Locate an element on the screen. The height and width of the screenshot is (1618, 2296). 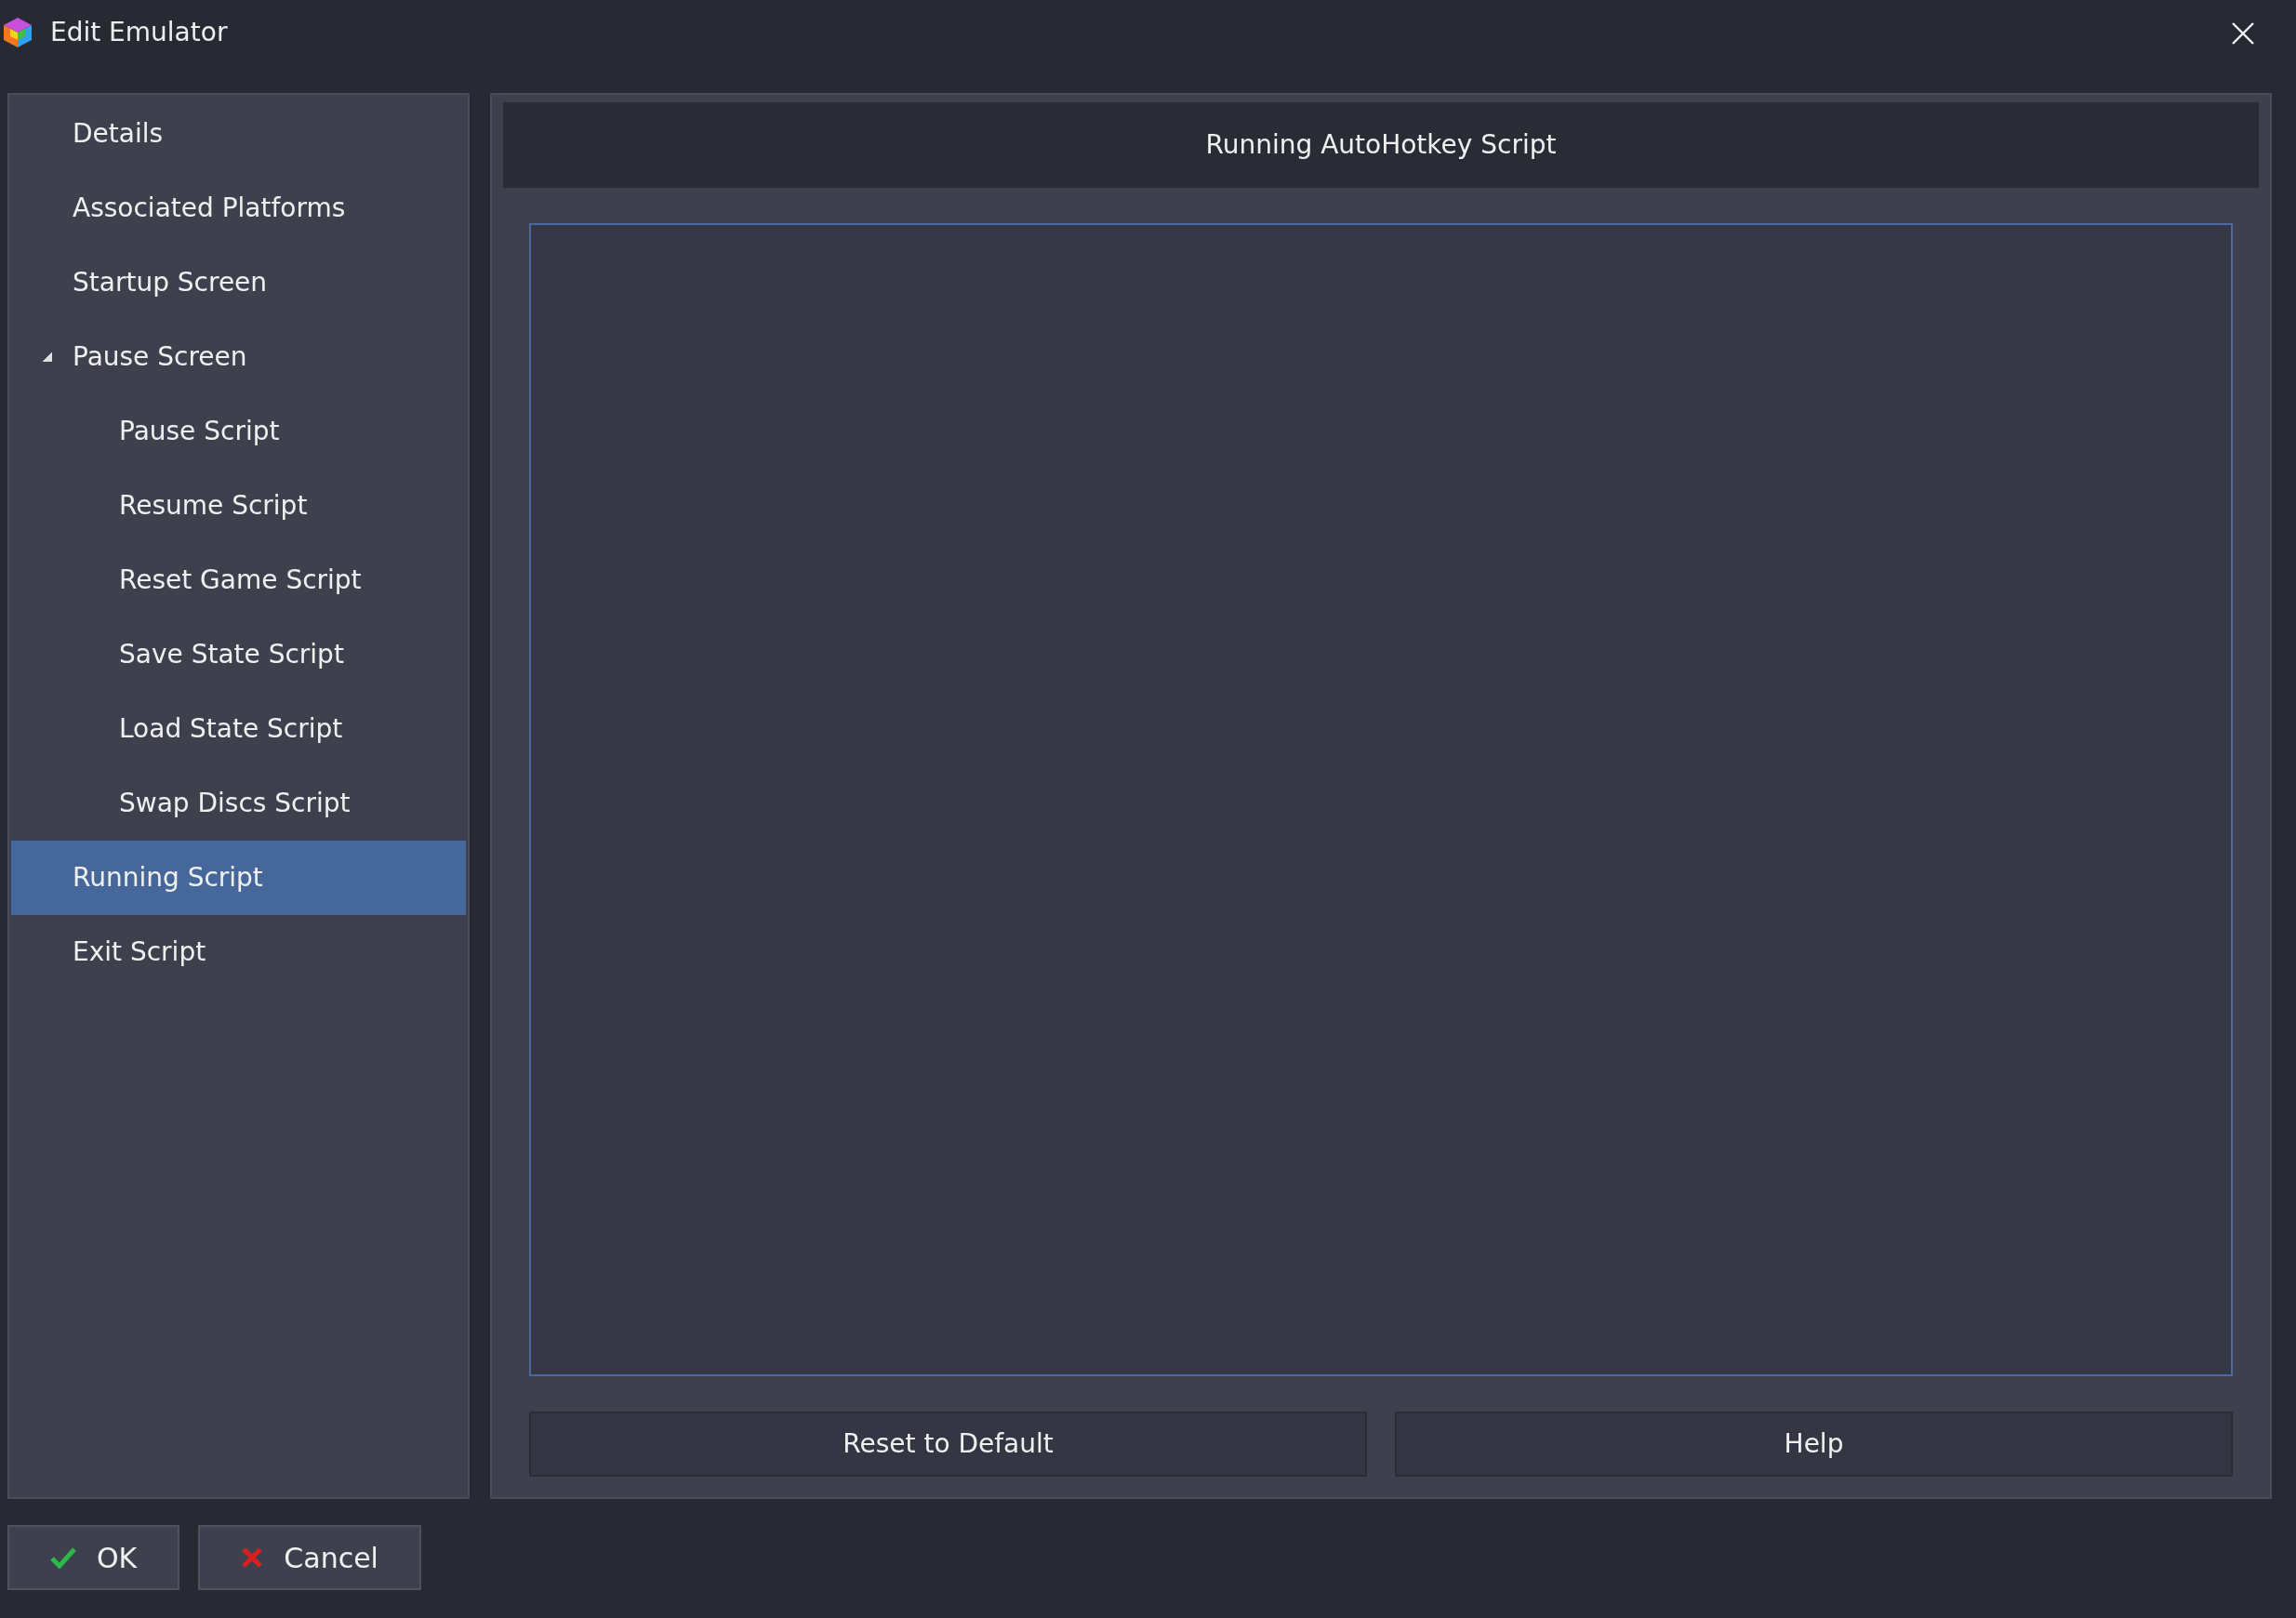
window-title: Edit Emulator is located at coordinates (139, 32).